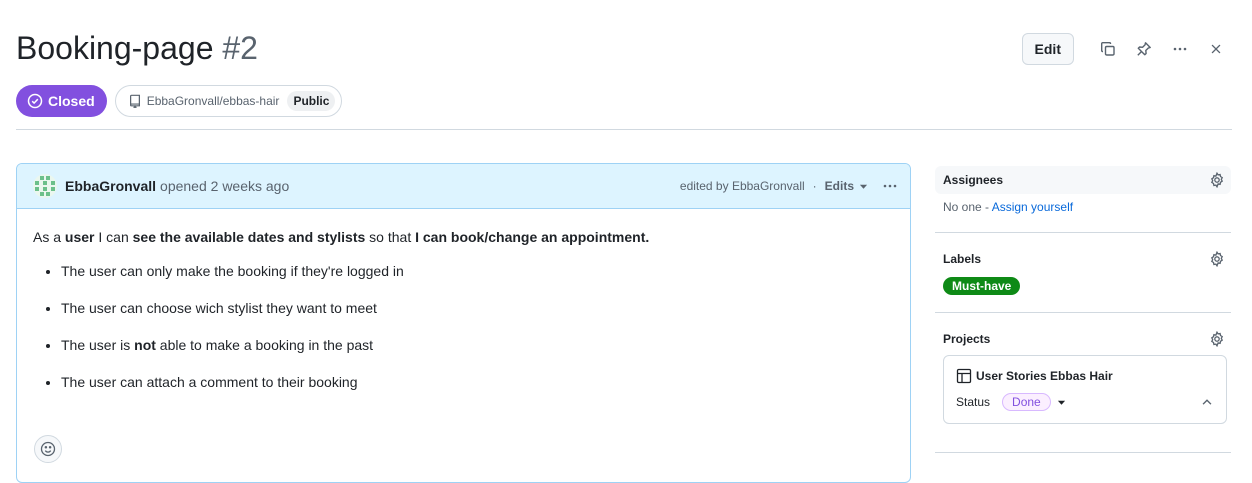 The image size is (1252, 483). I want to click on list-item-bold: not, so click(145, 345).